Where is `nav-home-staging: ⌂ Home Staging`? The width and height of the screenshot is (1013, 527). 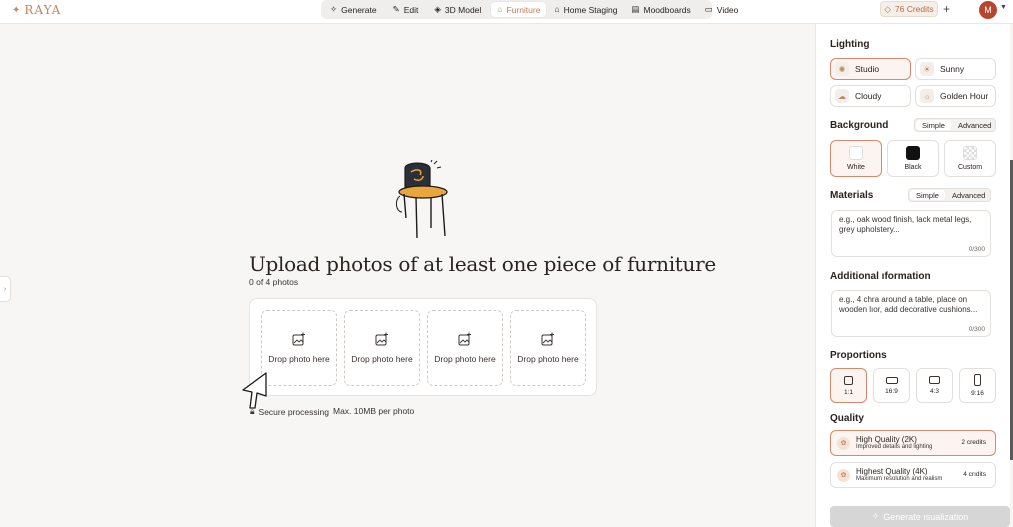
nav-home-staging: ⌂ Home Staging is located at coordinates (585, 9).